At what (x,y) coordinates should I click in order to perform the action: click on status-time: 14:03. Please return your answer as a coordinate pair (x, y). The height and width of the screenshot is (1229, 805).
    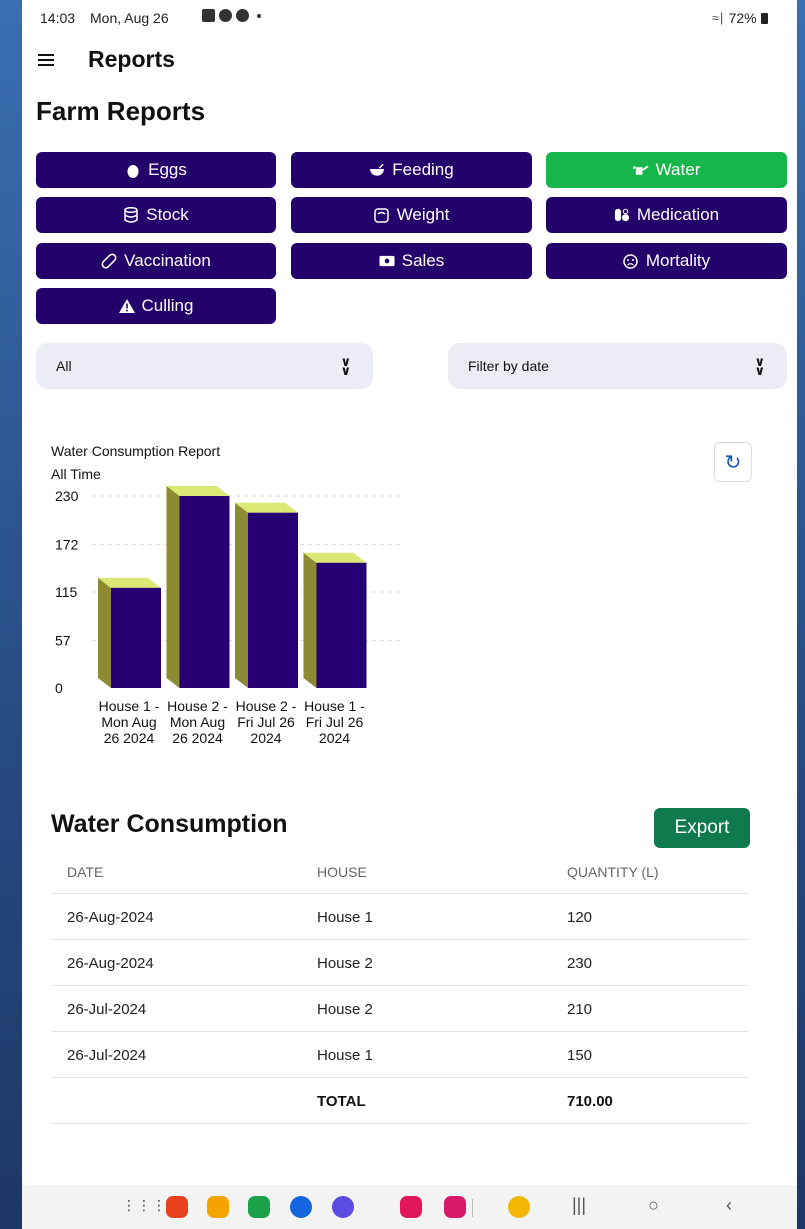
    Looking at the image, I should click on (58, 18).